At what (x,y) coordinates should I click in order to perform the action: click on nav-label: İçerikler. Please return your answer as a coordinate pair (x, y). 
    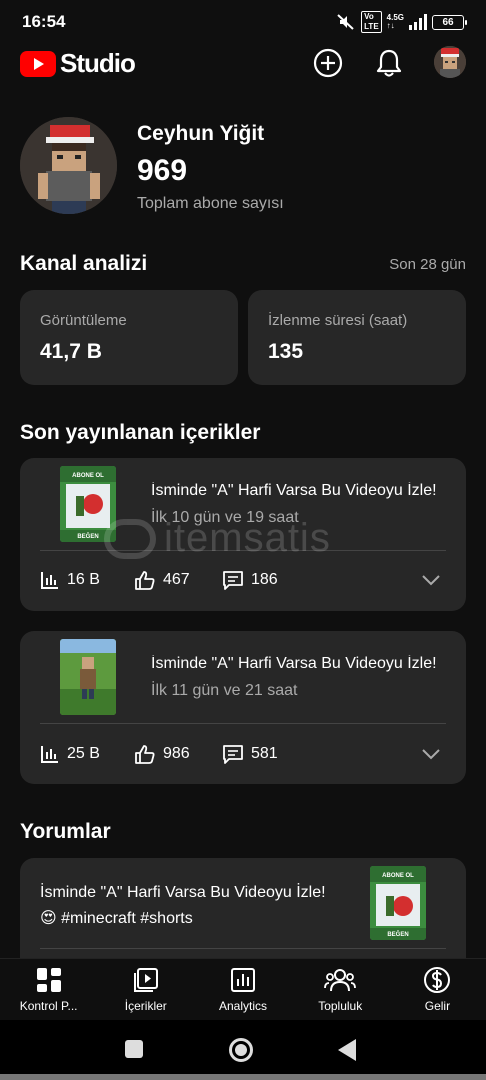
    Looking at the image, I should click on (145, 1006).